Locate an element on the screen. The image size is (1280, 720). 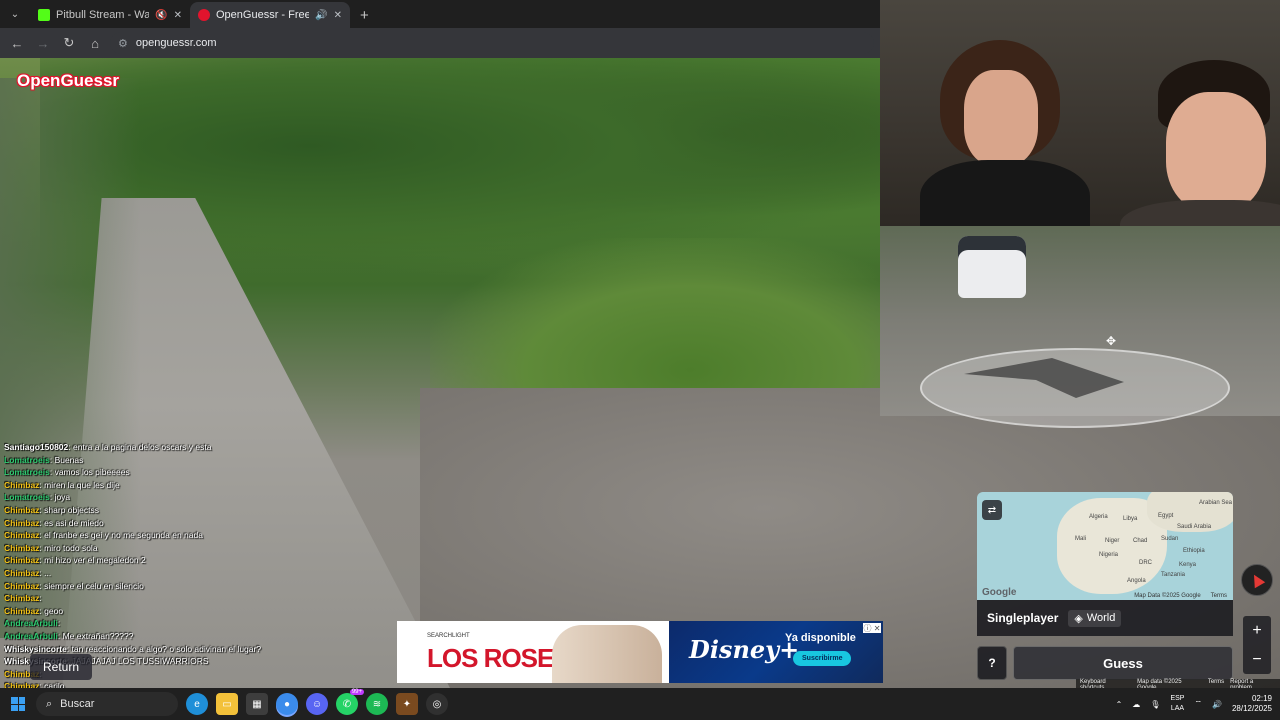
mic-icon: 🎙 is located at coordinates (1155, 704).